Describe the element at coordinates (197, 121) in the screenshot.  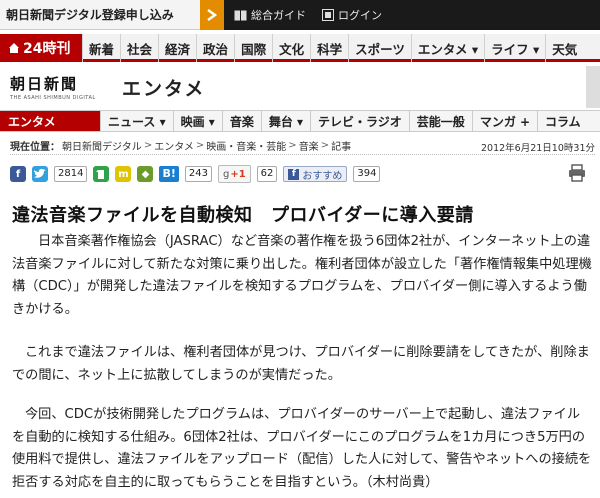
I see `subnav-item-eiga: 映画 ▾` at that location.